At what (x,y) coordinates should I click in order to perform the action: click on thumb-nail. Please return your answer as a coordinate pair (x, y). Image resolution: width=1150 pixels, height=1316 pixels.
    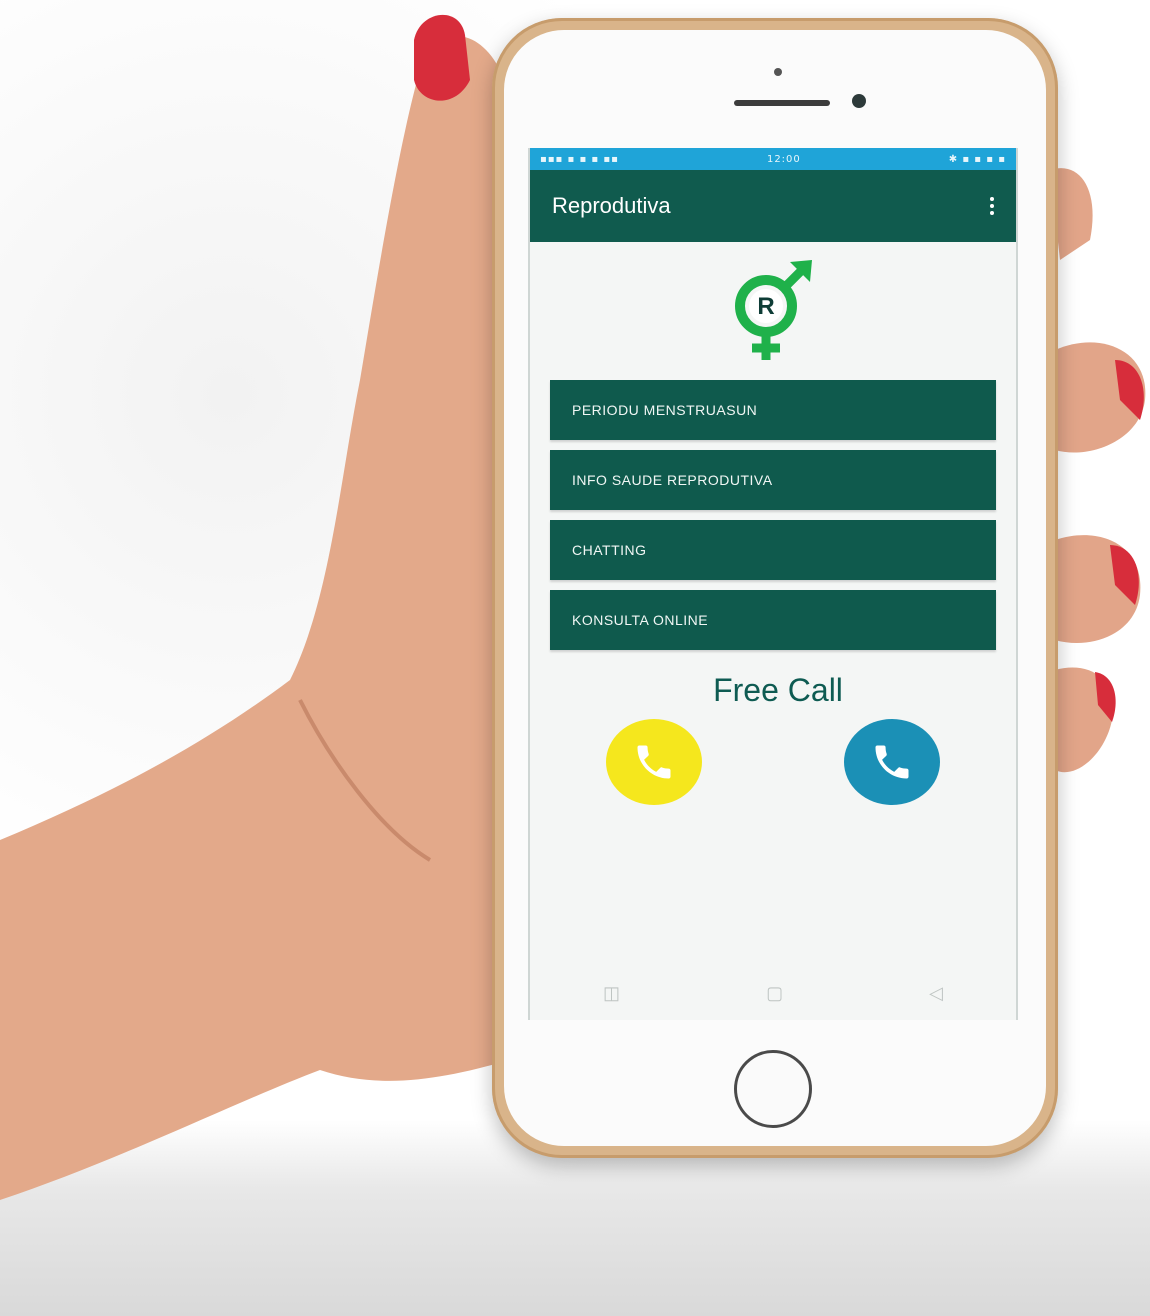
    Looking at the image, I should click on (442, 57).